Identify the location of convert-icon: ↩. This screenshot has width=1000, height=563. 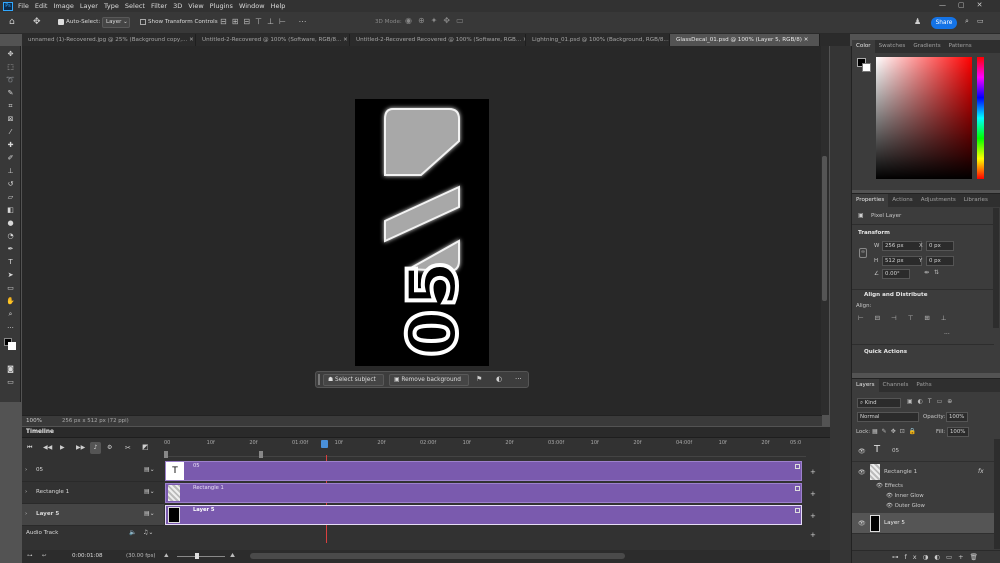
(44, 556).